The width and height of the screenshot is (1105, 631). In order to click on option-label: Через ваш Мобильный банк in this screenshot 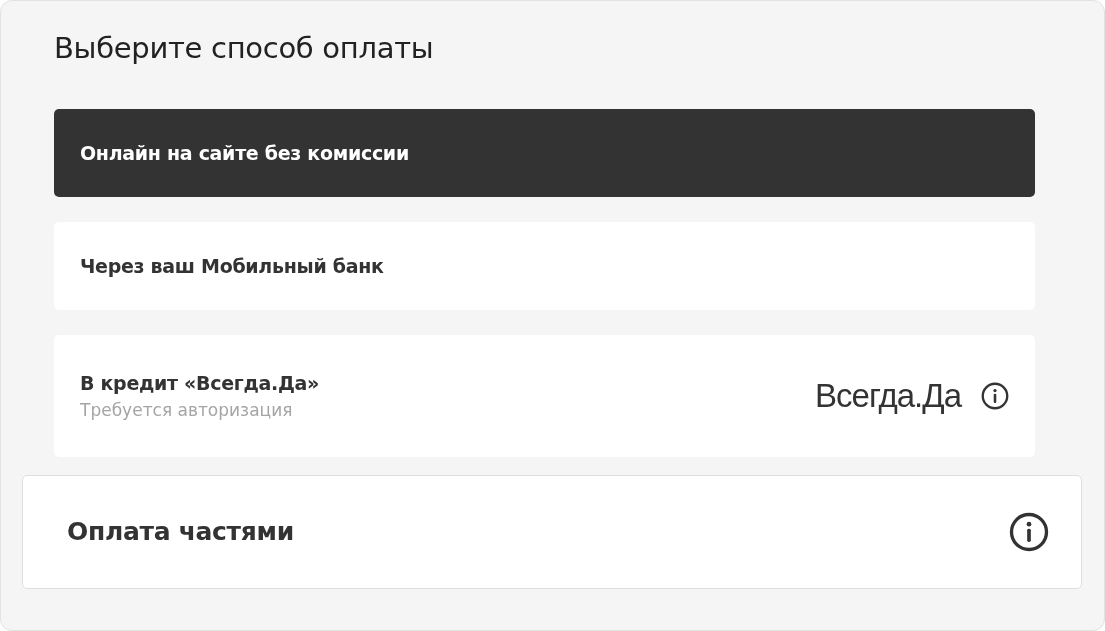, I will do `click(232, 266)`.